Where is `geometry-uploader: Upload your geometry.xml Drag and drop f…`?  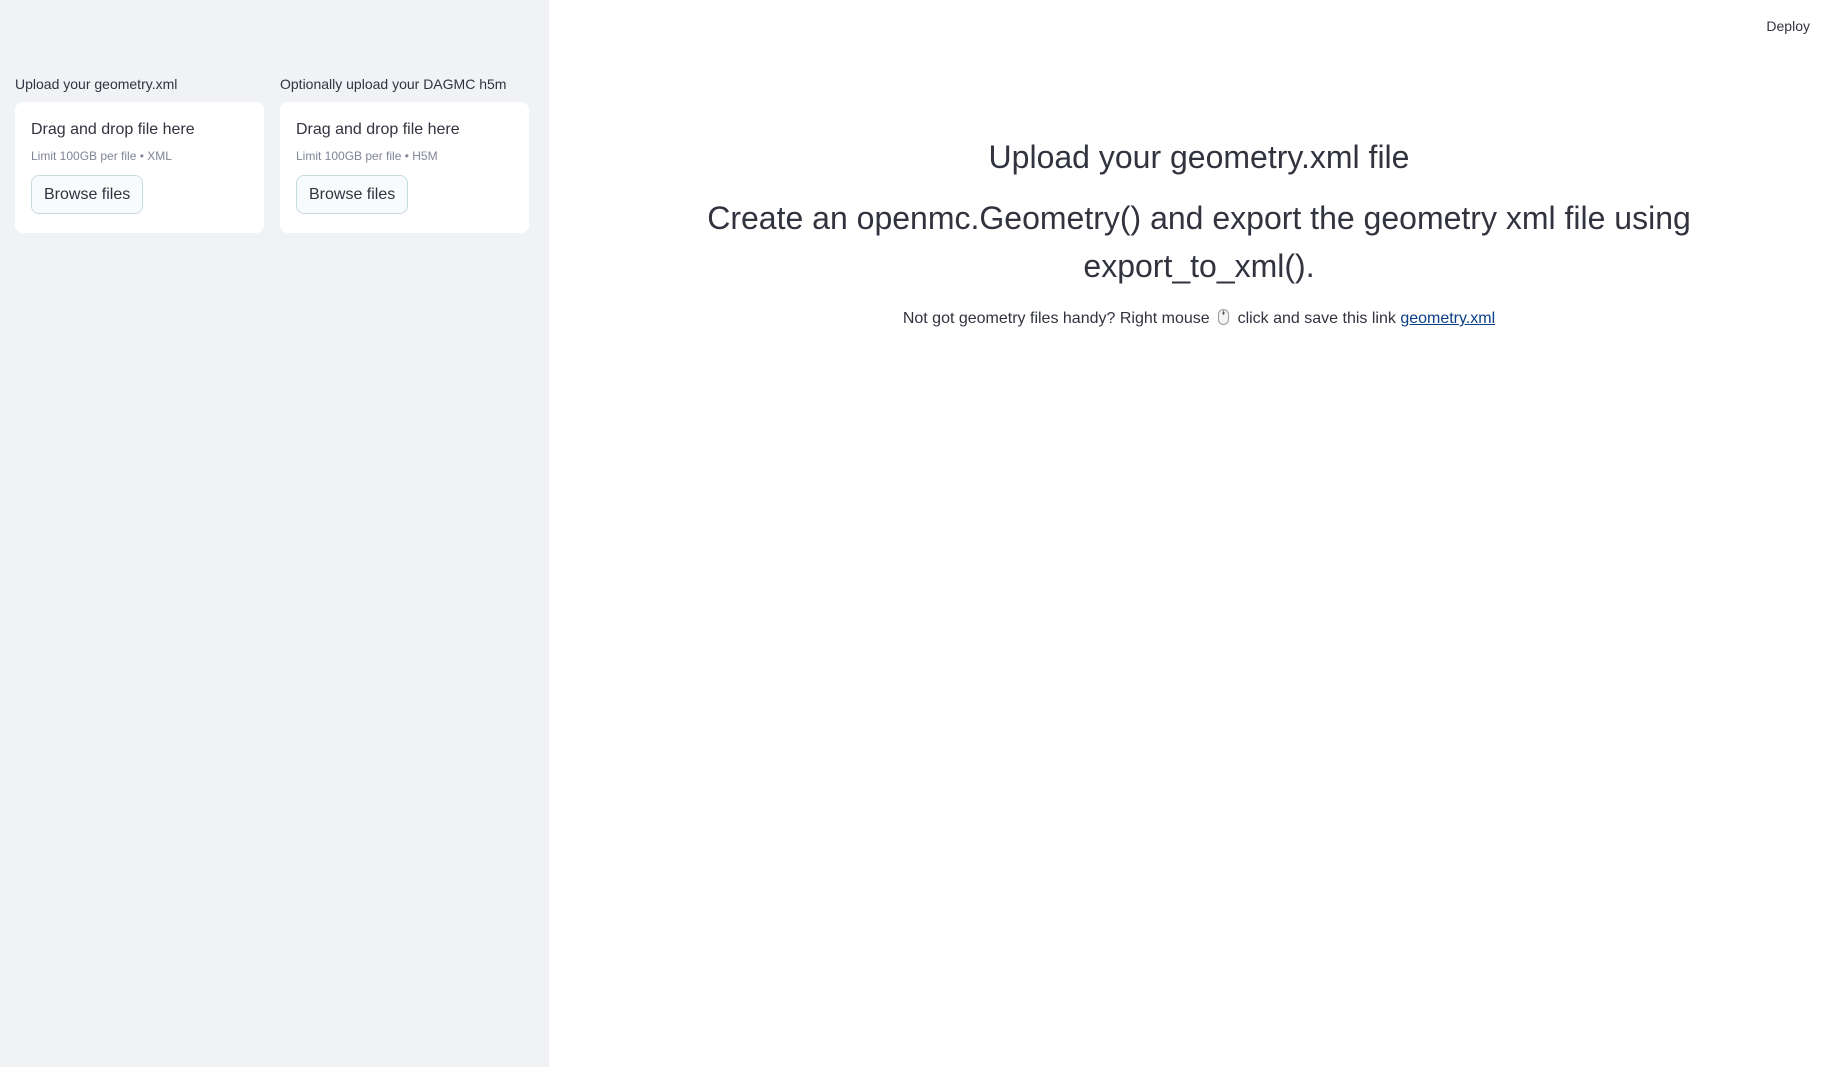
geometry-uploader: Upload your geometry.xml Drag and drop f… is located at coordinates (139, 154).